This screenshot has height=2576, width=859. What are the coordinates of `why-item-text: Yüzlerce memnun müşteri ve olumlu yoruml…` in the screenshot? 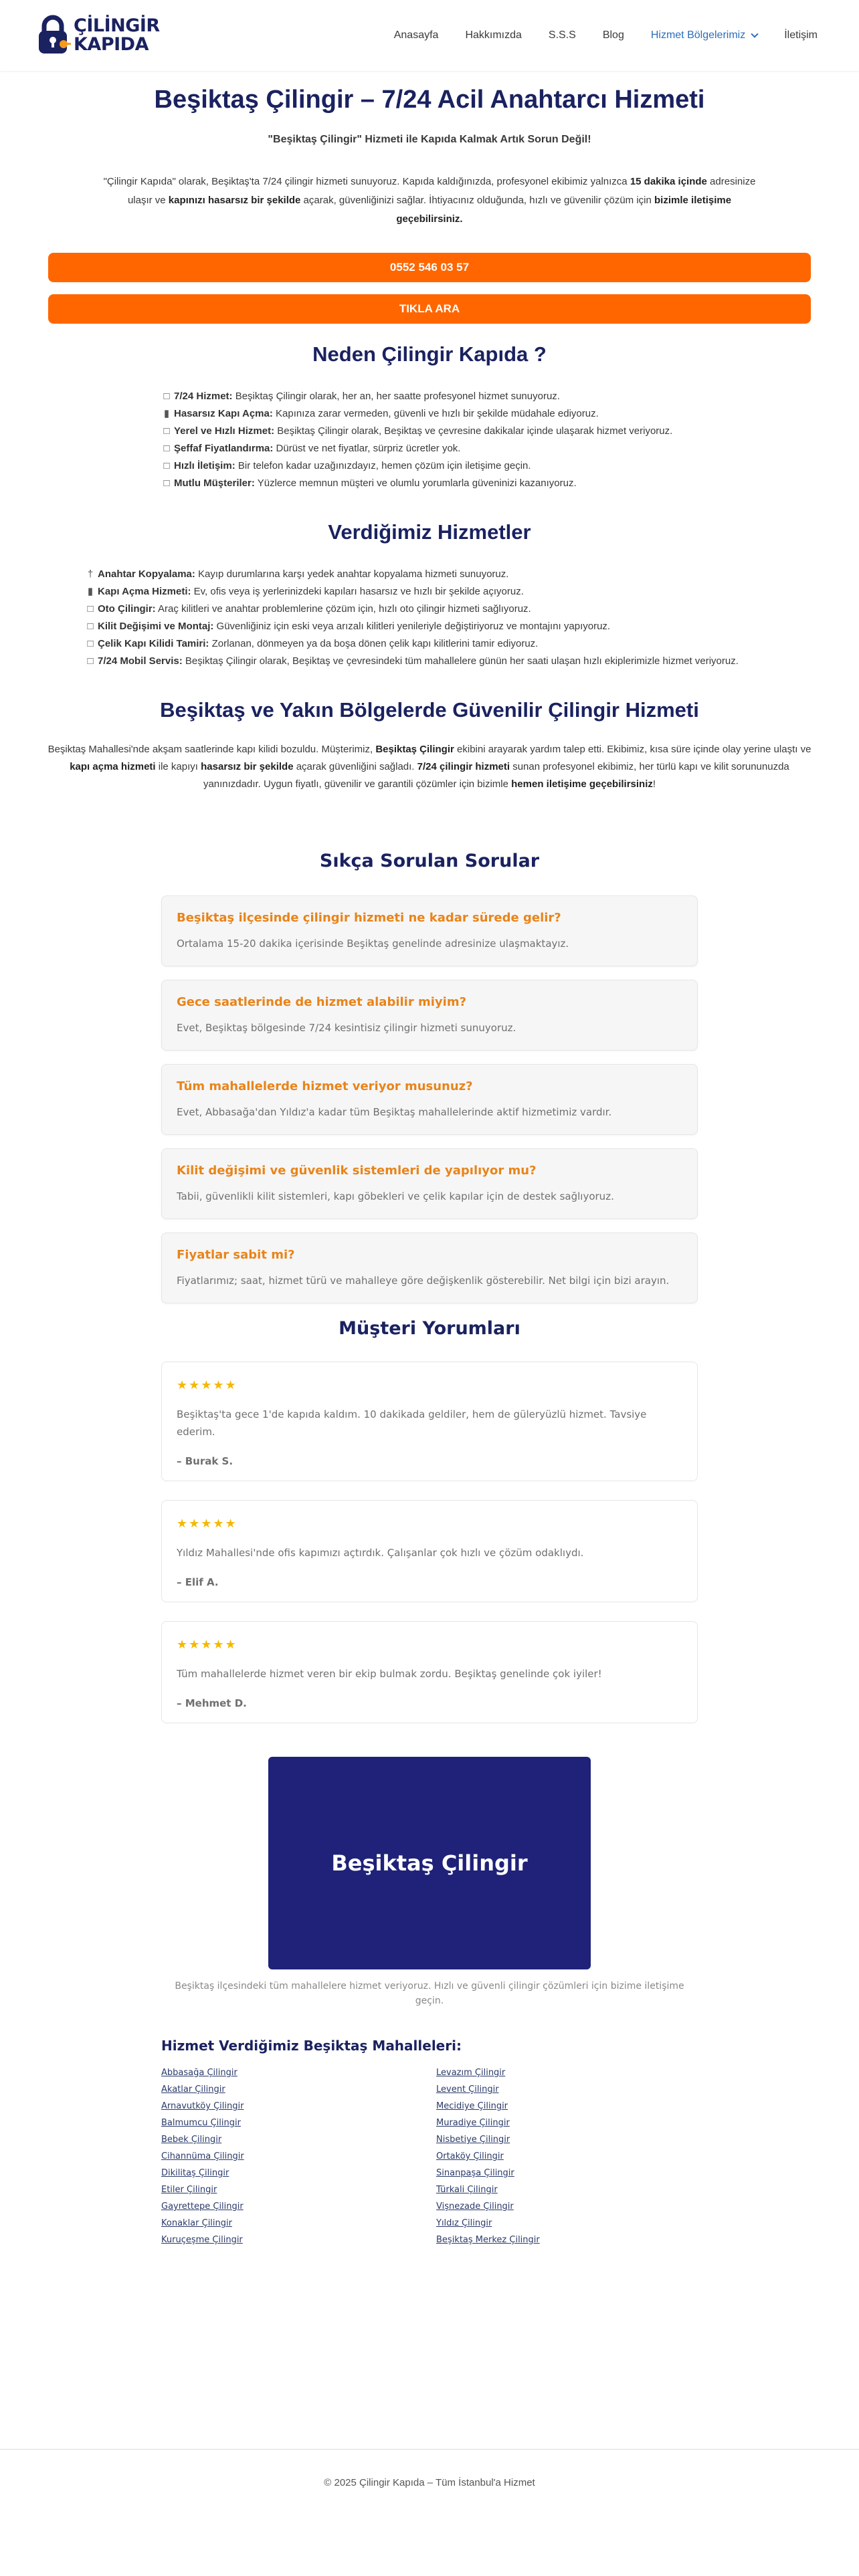 It's located at (416, 483).